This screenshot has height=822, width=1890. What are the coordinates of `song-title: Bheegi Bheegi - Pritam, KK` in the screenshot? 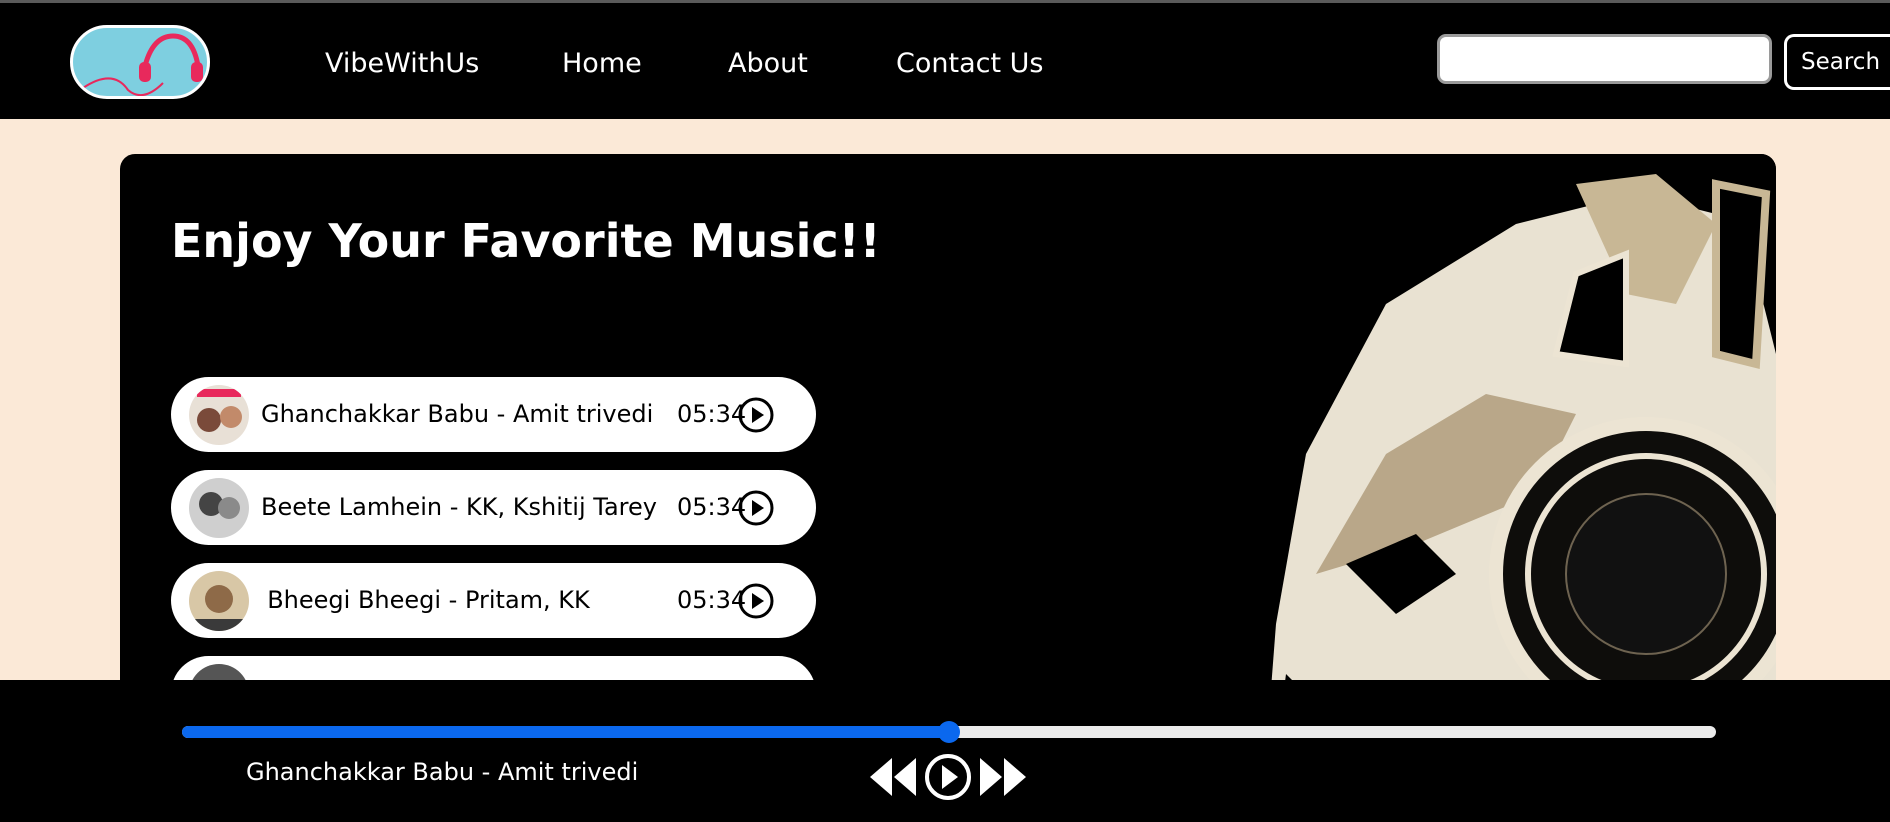 It's located at (428, 600).